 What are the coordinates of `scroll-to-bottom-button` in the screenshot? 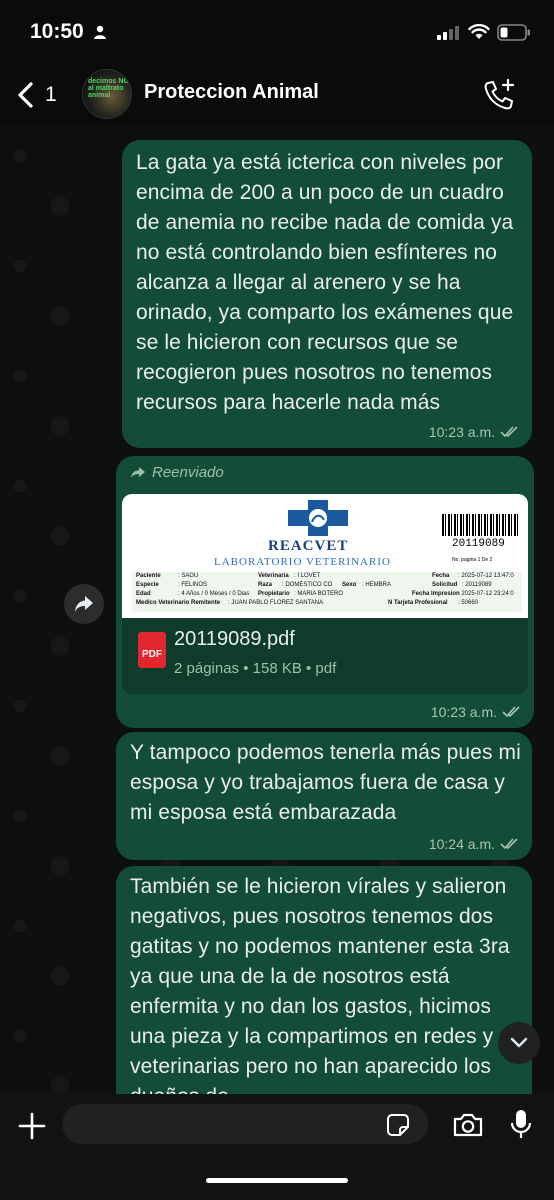 It's located at (519, 1043).